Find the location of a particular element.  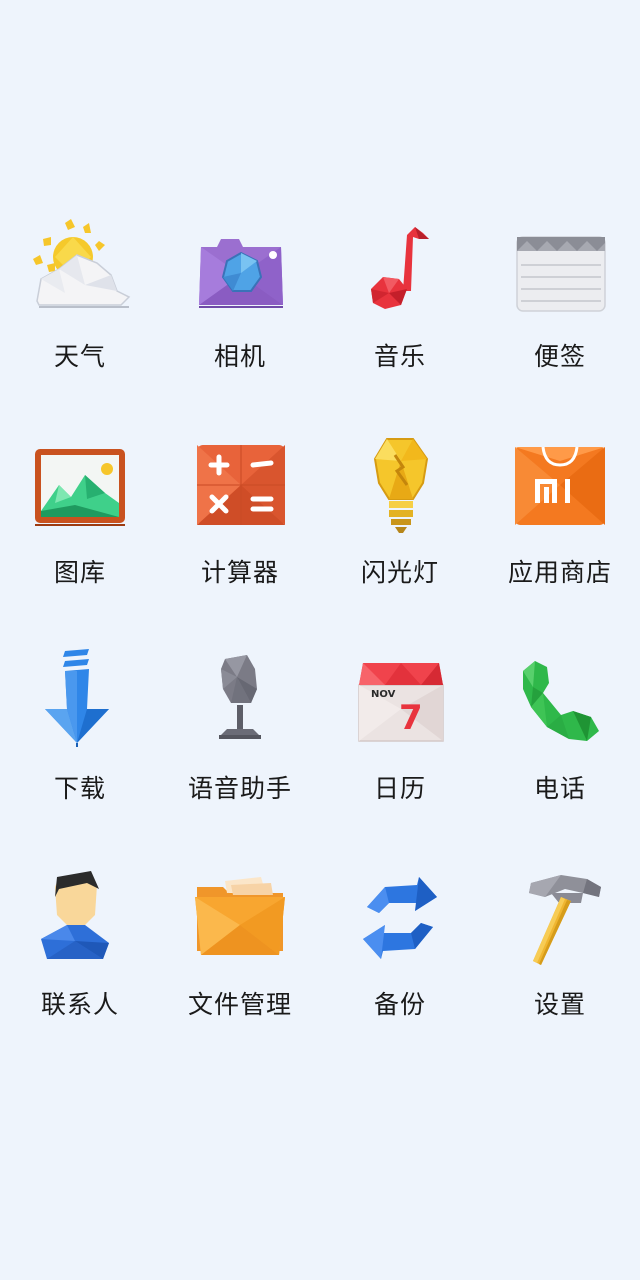

gallery-icon is located at coordinates (80, 486).